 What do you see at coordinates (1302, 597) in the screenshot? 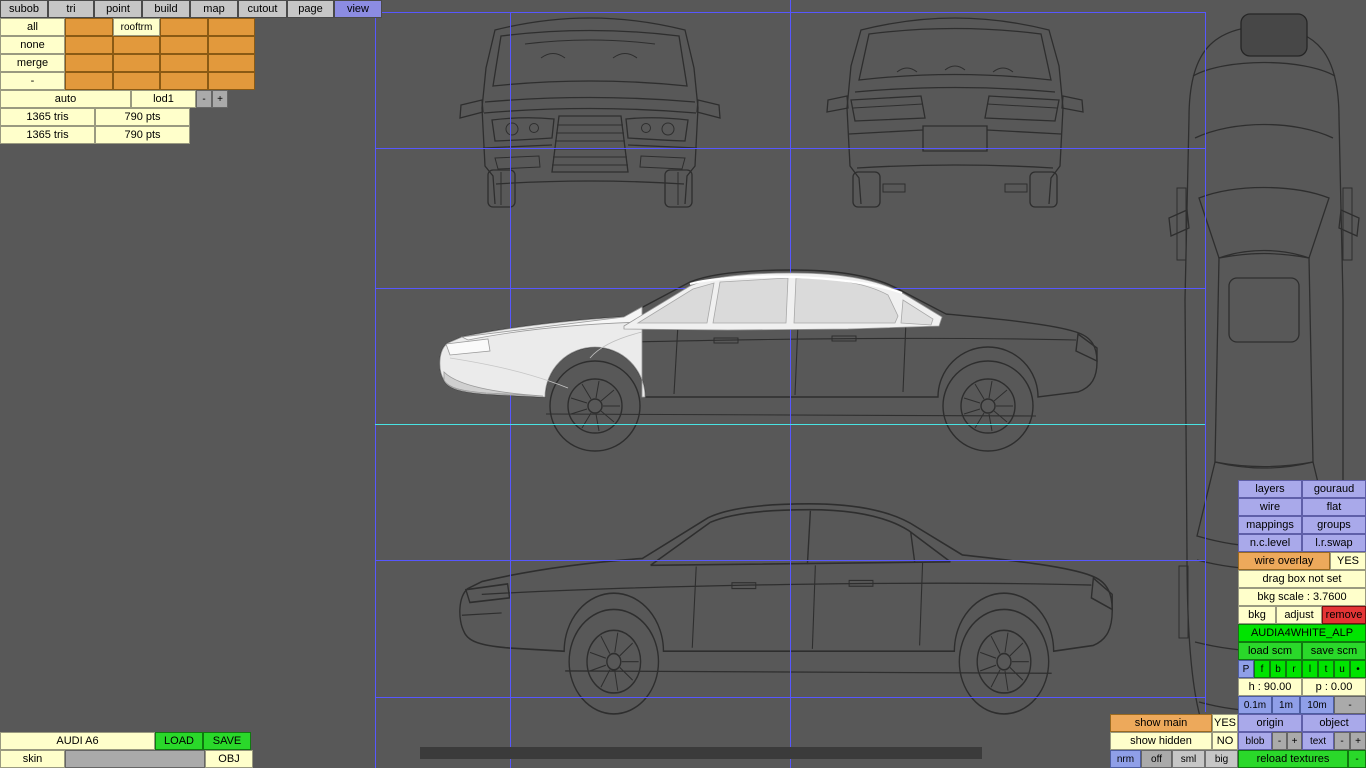
I see `bkg-scale-status: bkg scale : 3.7600` at bounding box center [1302, 597].